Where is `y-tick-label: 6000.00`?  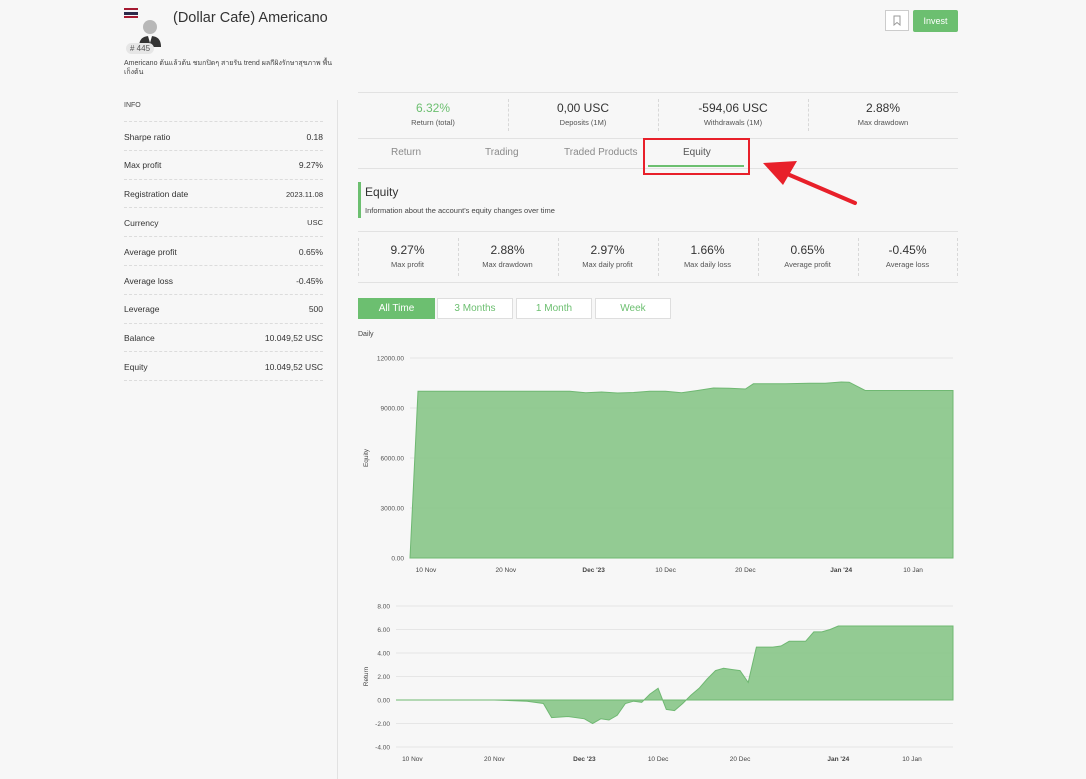 y-tick-label: 6000.00 is located at coordinates (393, 459).